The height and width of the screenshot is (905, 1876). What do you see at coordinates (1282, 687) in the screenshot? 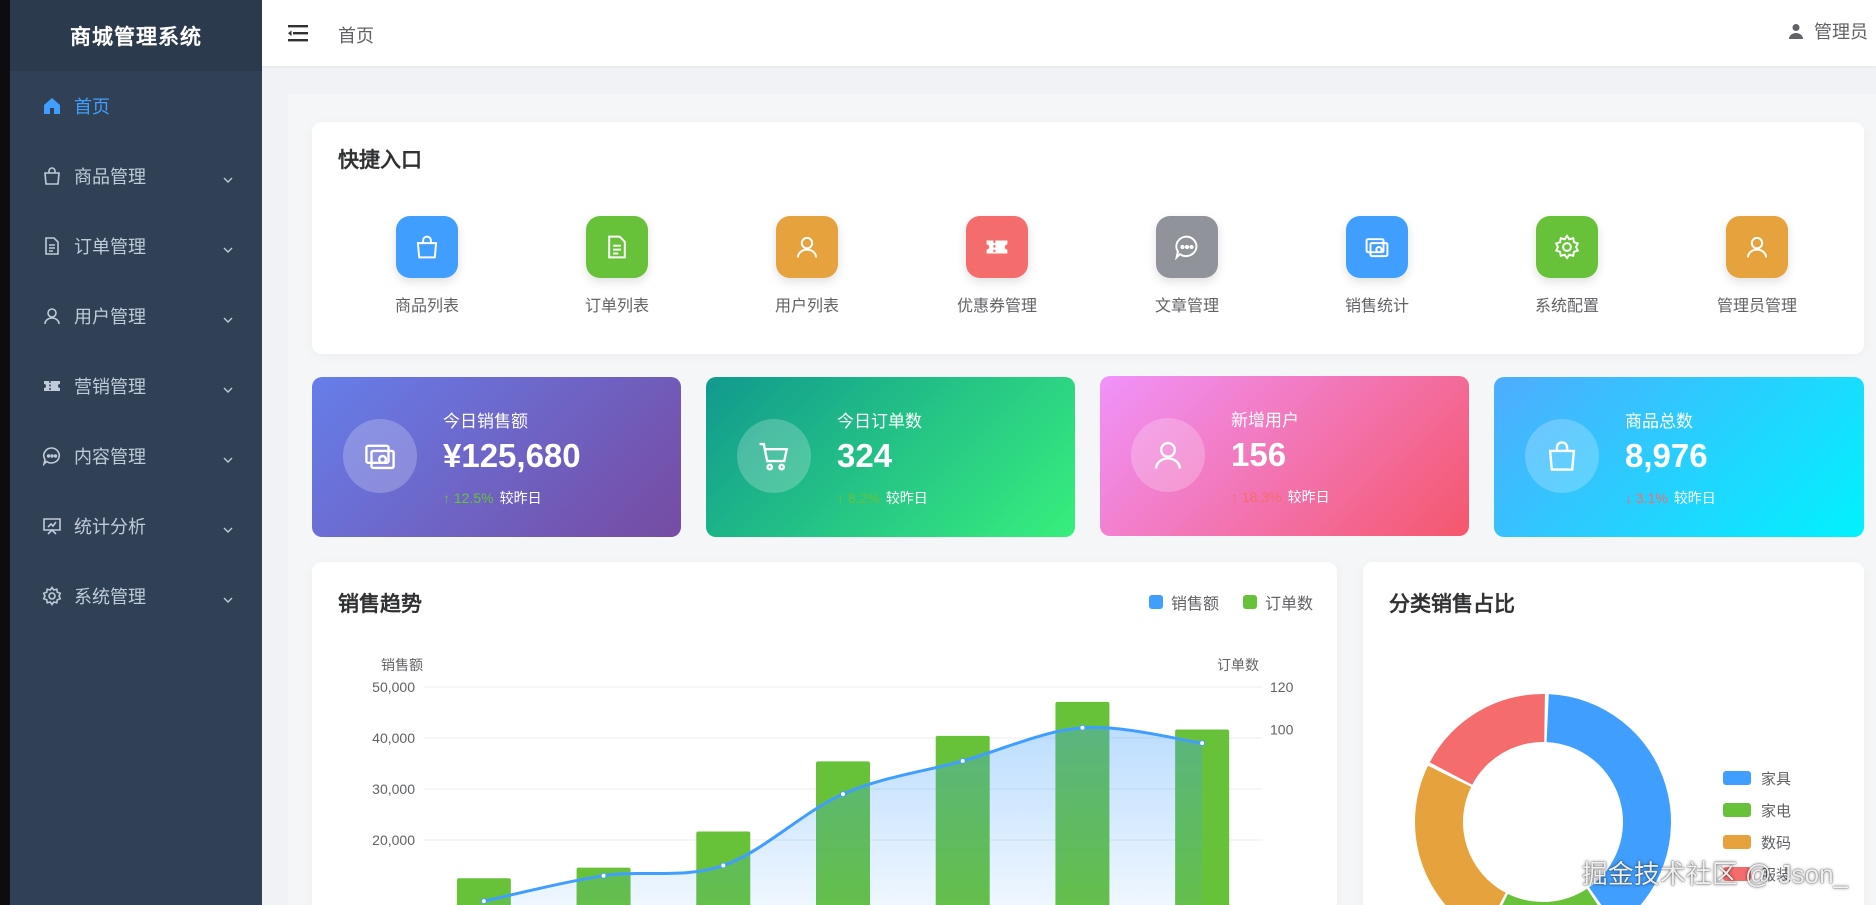
I see `y2-tick-label: 120` at bounding box center [1282, 687].